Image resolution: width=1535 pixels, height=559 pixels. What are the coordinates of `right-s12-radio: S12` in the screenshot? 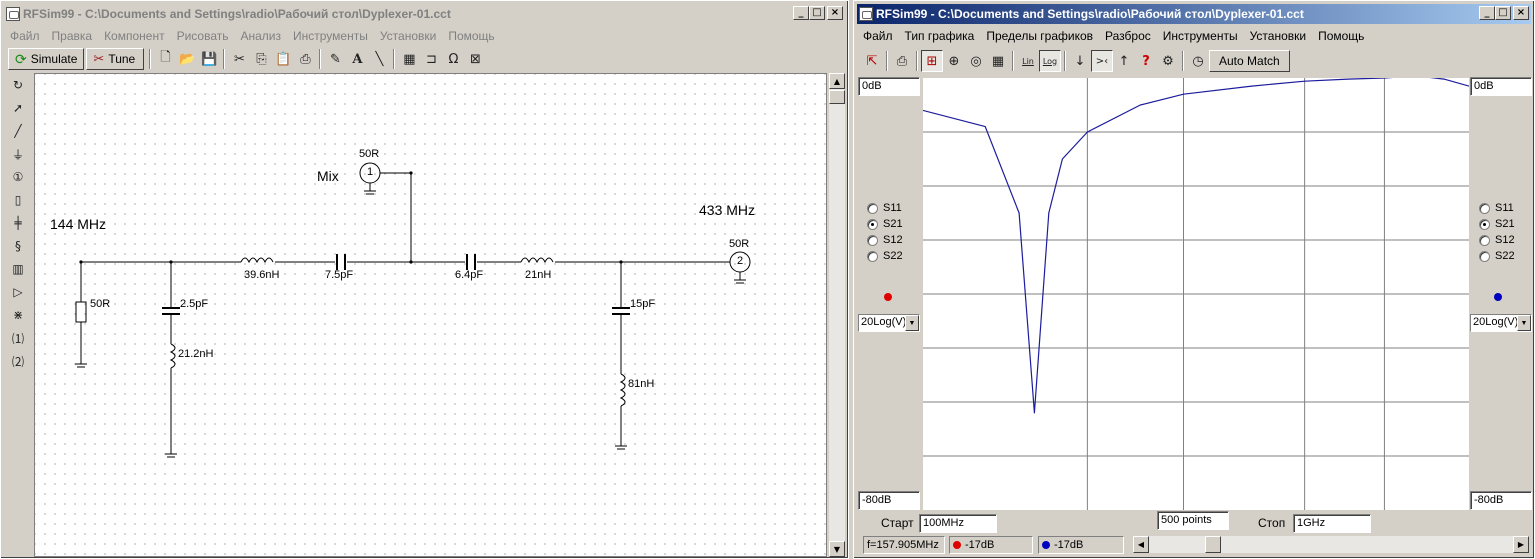 It's located at (1497, 240).